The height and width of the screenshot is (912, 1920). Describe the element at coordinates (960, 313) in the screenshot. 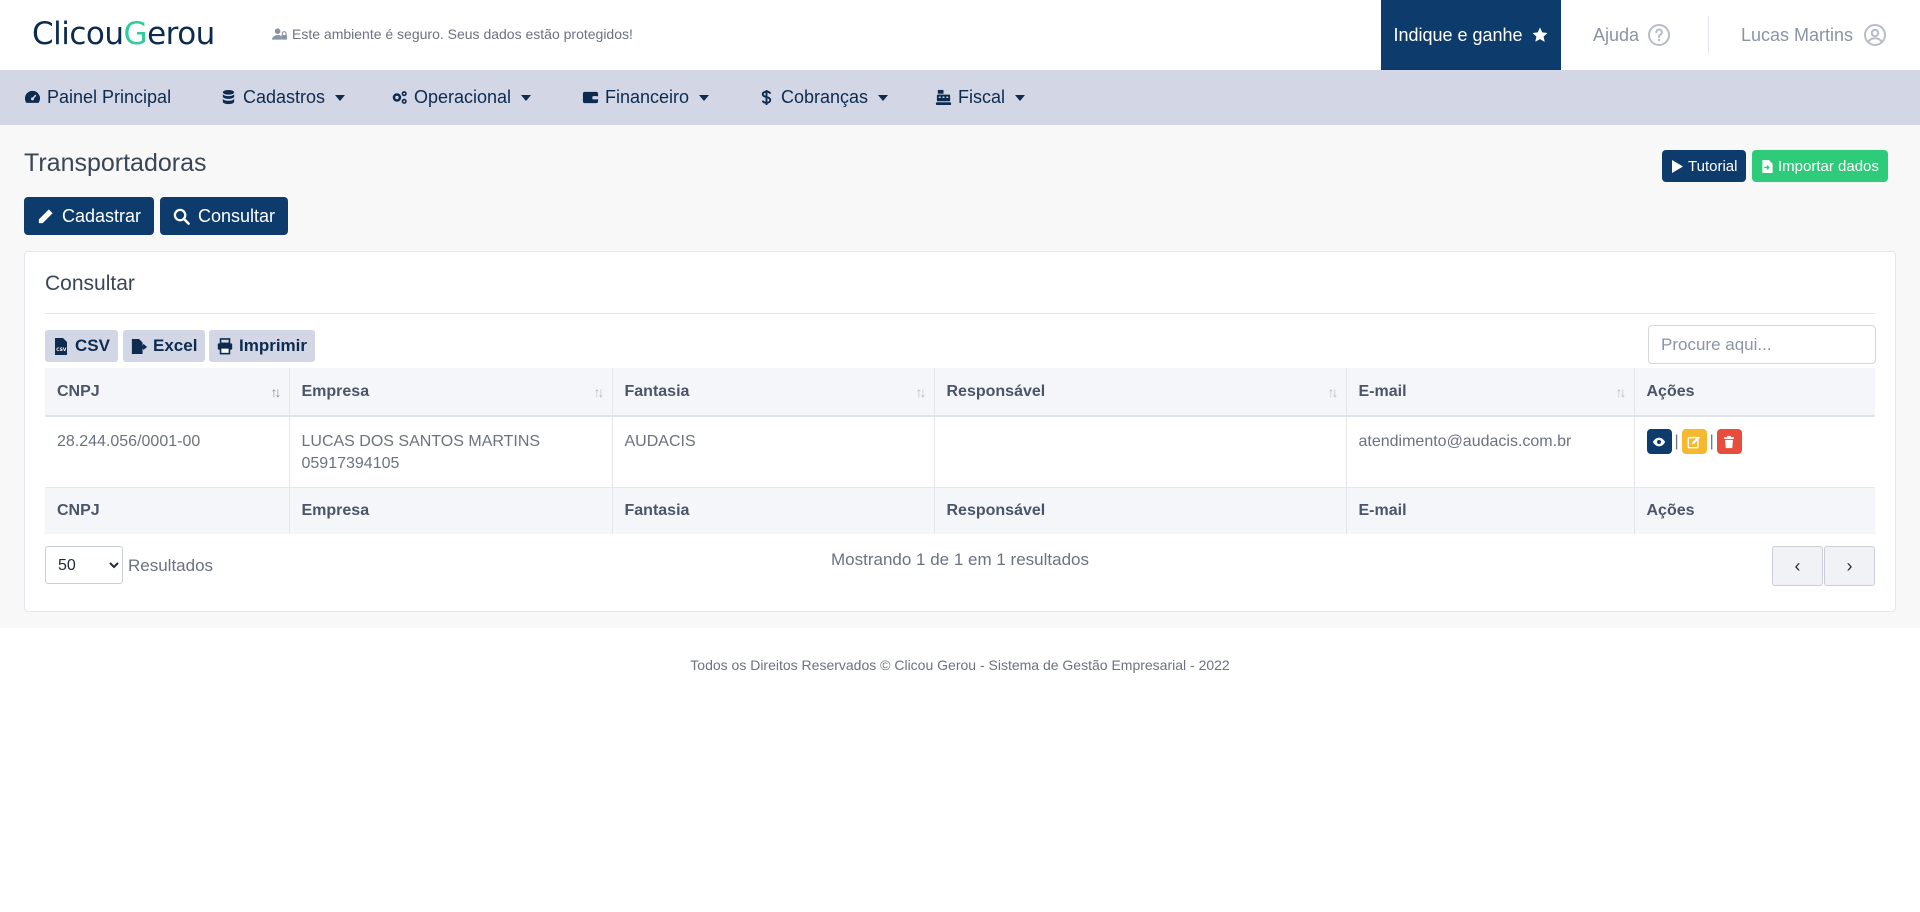

I see `card-divider` at that location.